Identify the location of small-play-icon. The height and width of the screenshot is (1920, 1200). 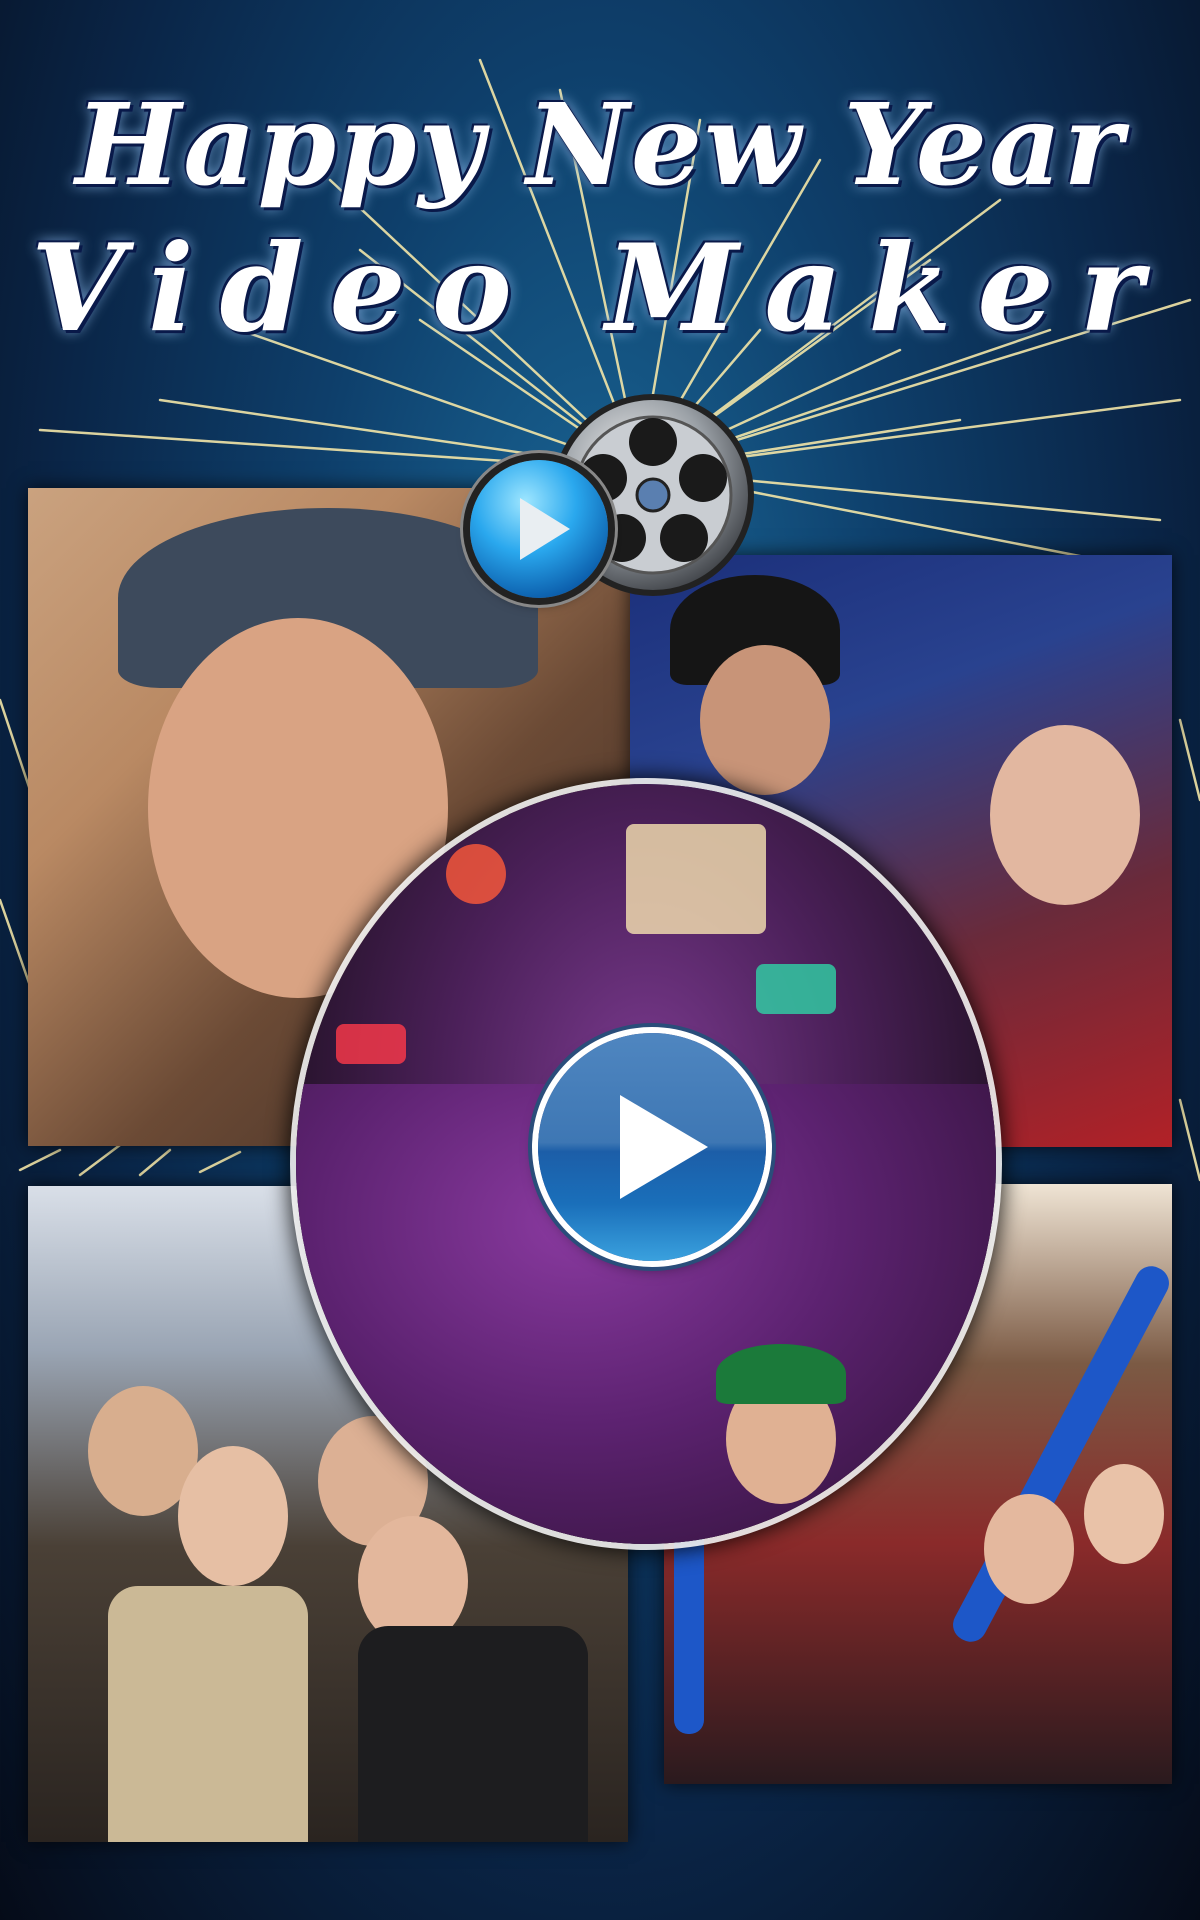
(539, 529).